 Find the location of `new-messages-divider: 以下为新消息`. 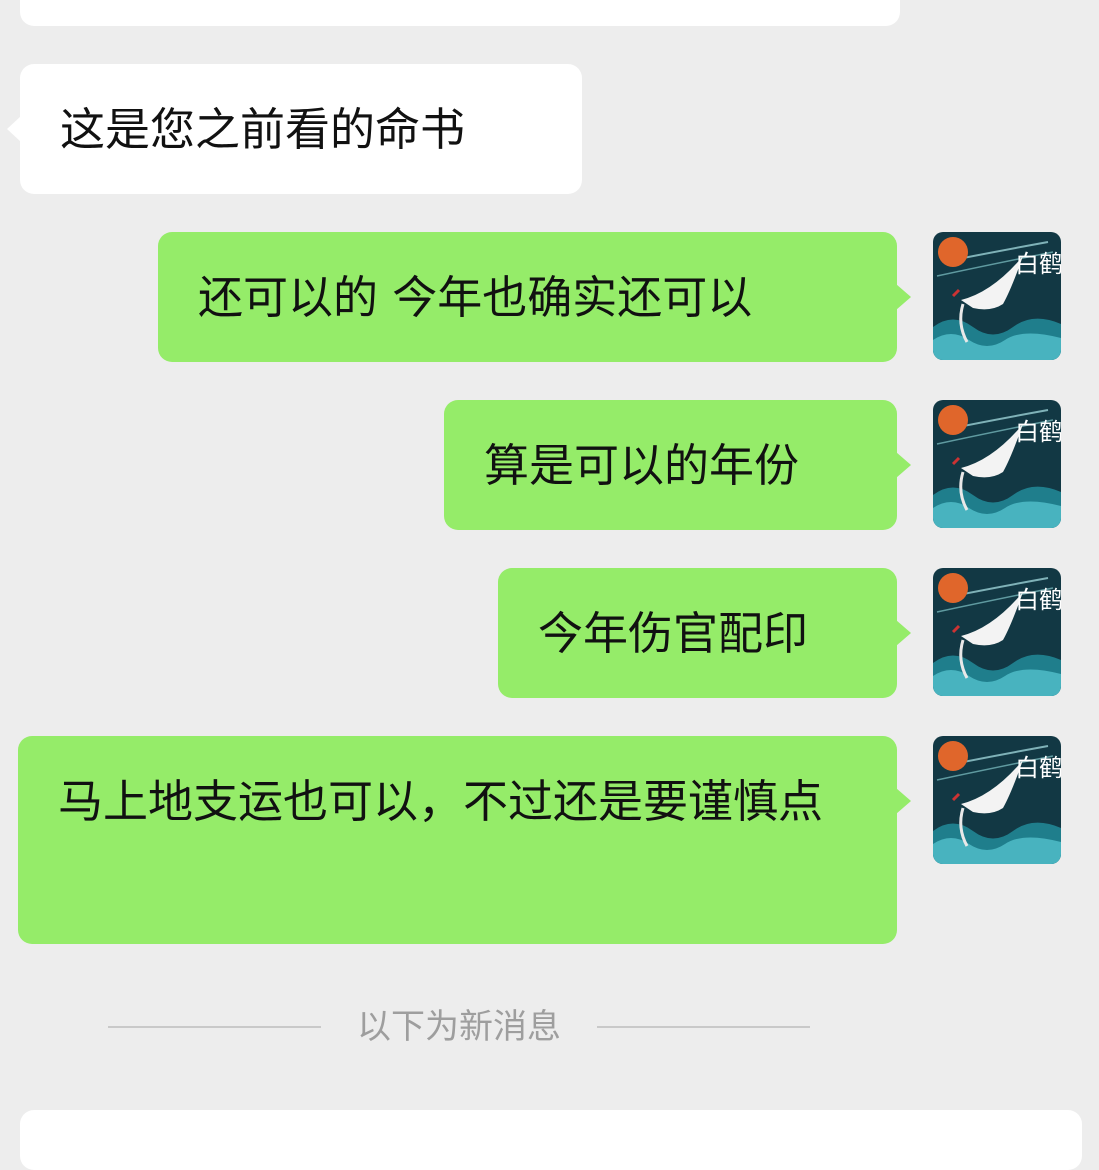

new-messages-divider: 以下为新消息 is located at coordinates (459, 1027).